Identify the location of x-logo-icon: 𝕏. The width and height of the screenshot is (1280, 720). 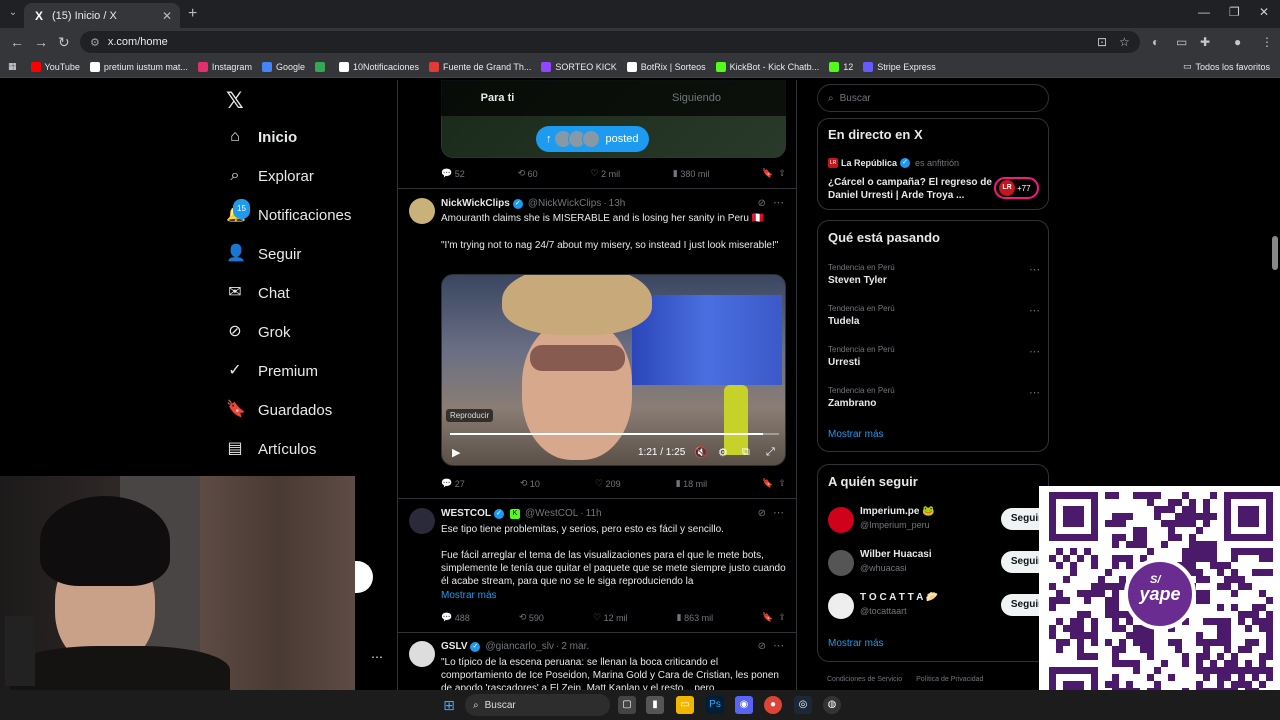
(235, 101).